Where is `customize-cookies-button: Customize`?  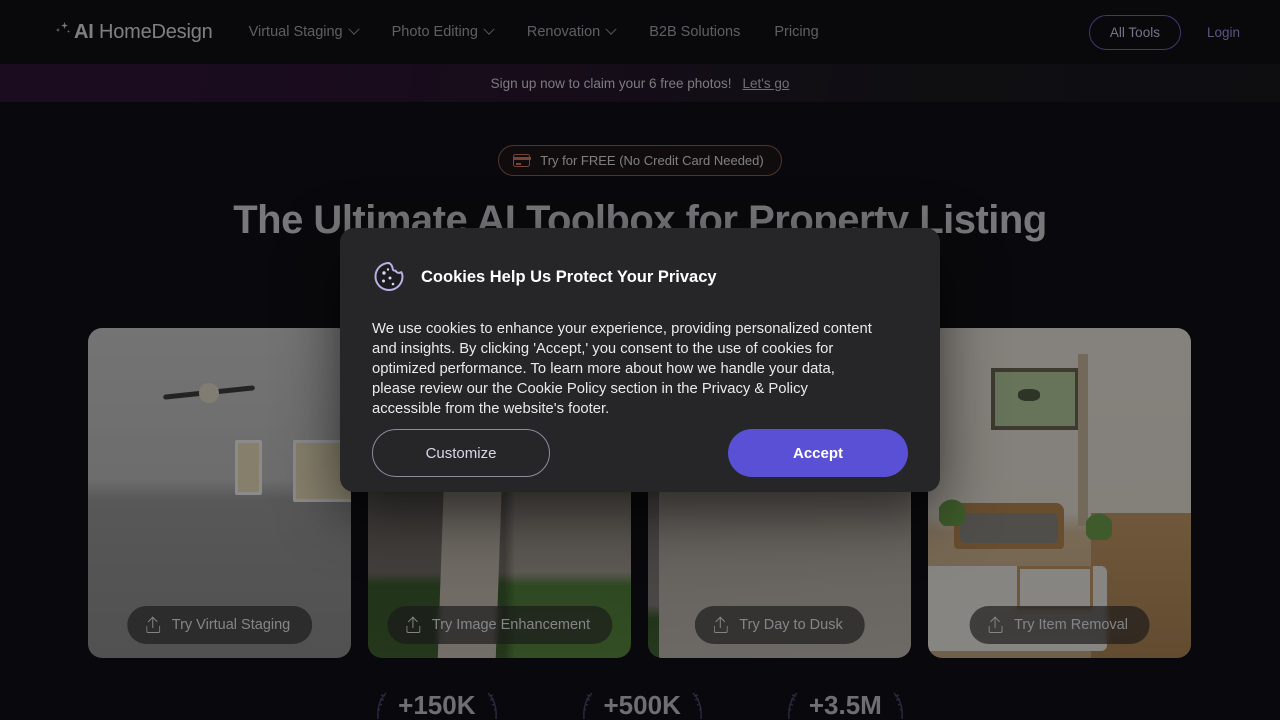 customize-cookies-button: Customize is located at coordinates (461, 453).